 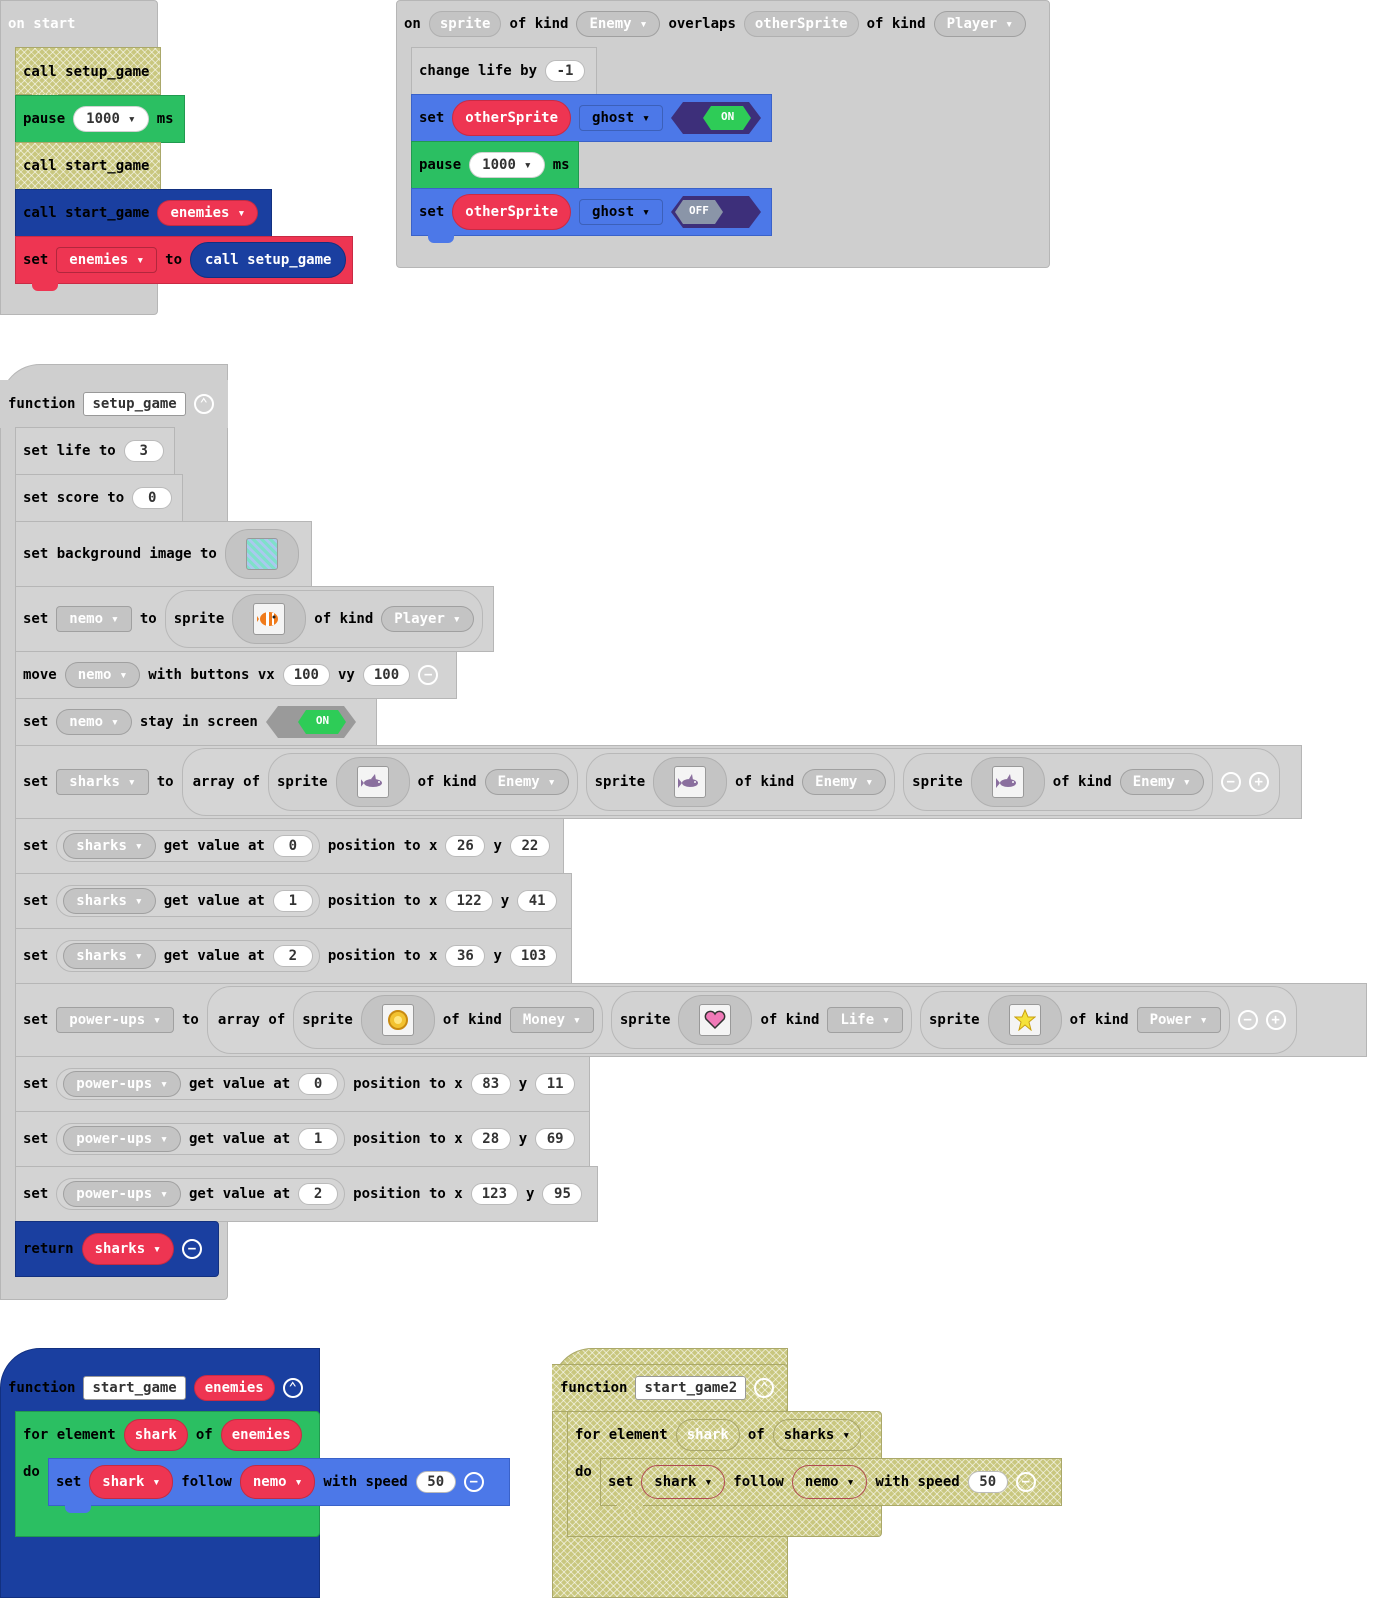 What do you see at coordinates (386, 675) in the screenshot?
I see `vy-value: 100` at bounding box center [386, 675].